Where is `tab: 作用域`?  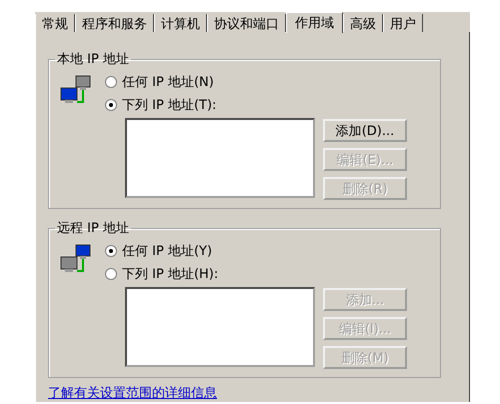
tab: 作用域 is located at coordinates (314, 22).